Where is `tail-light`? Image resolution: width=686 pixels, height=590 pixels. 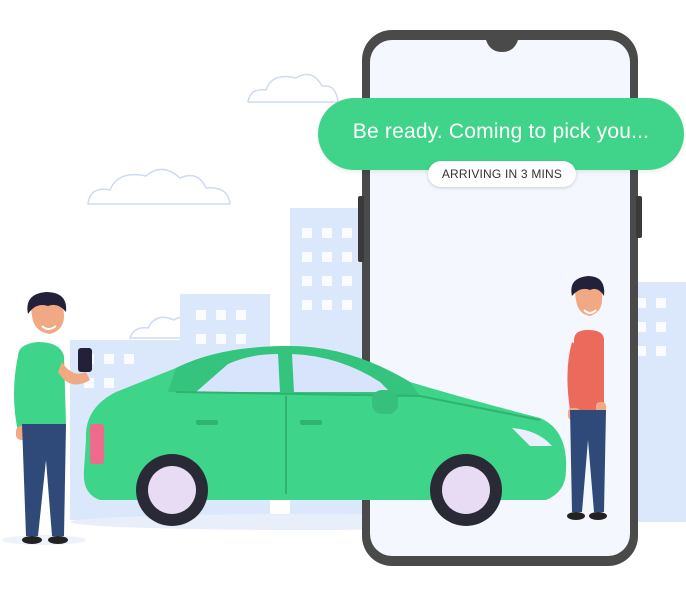
tail-light is located at coordinates (97, 444).